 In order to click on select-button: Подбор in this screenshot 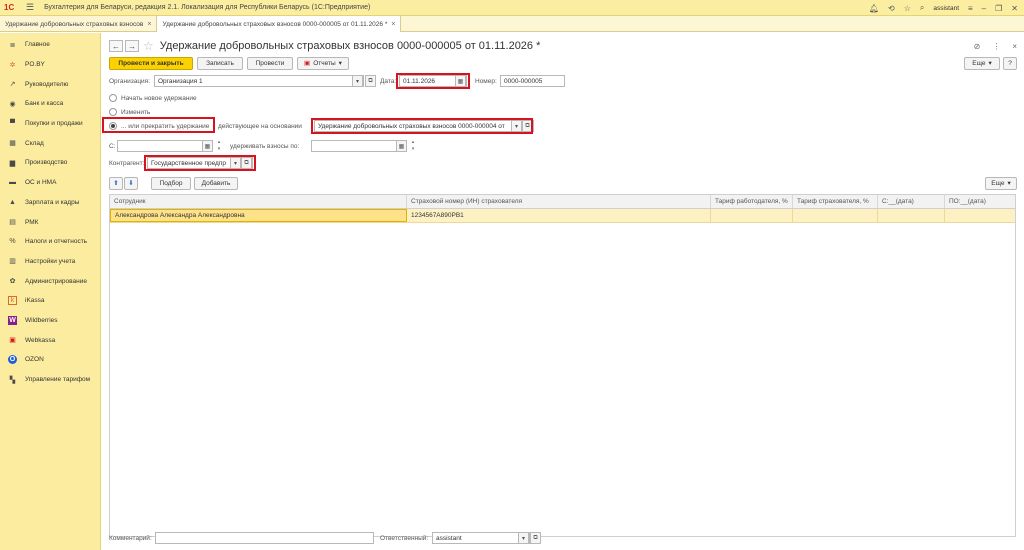, I will do `click(171, 183)`.